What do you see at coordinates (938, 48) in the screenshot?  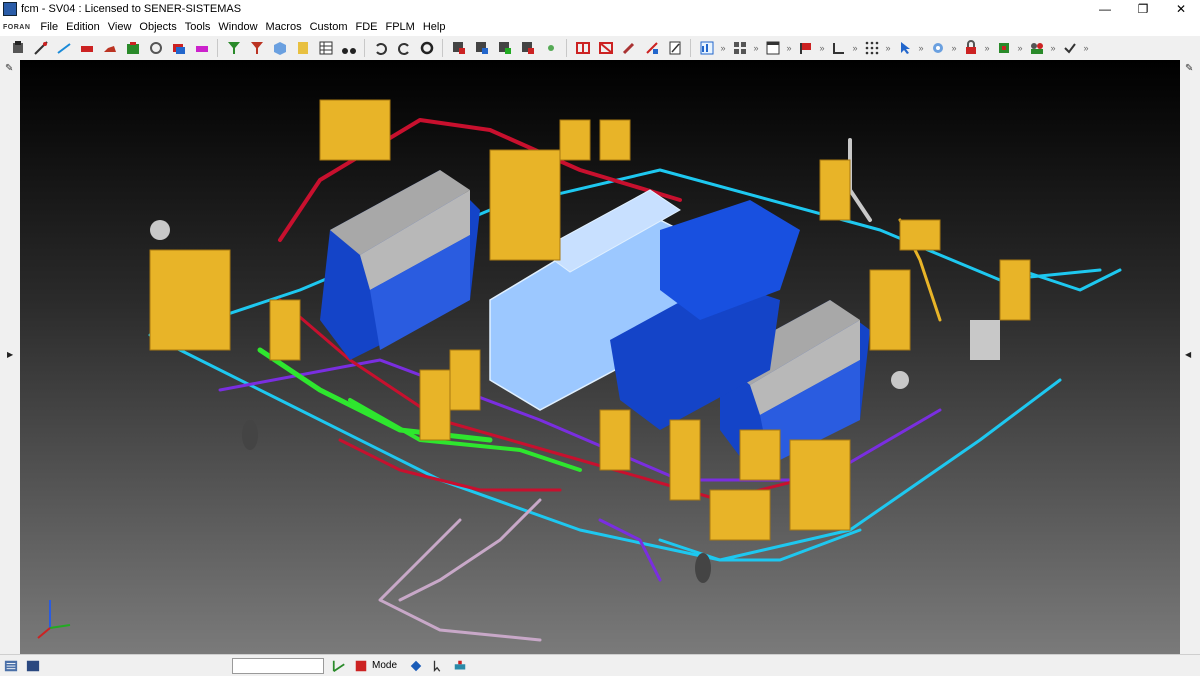 I see `network-tool-icon` at bounding box center [938, 48].